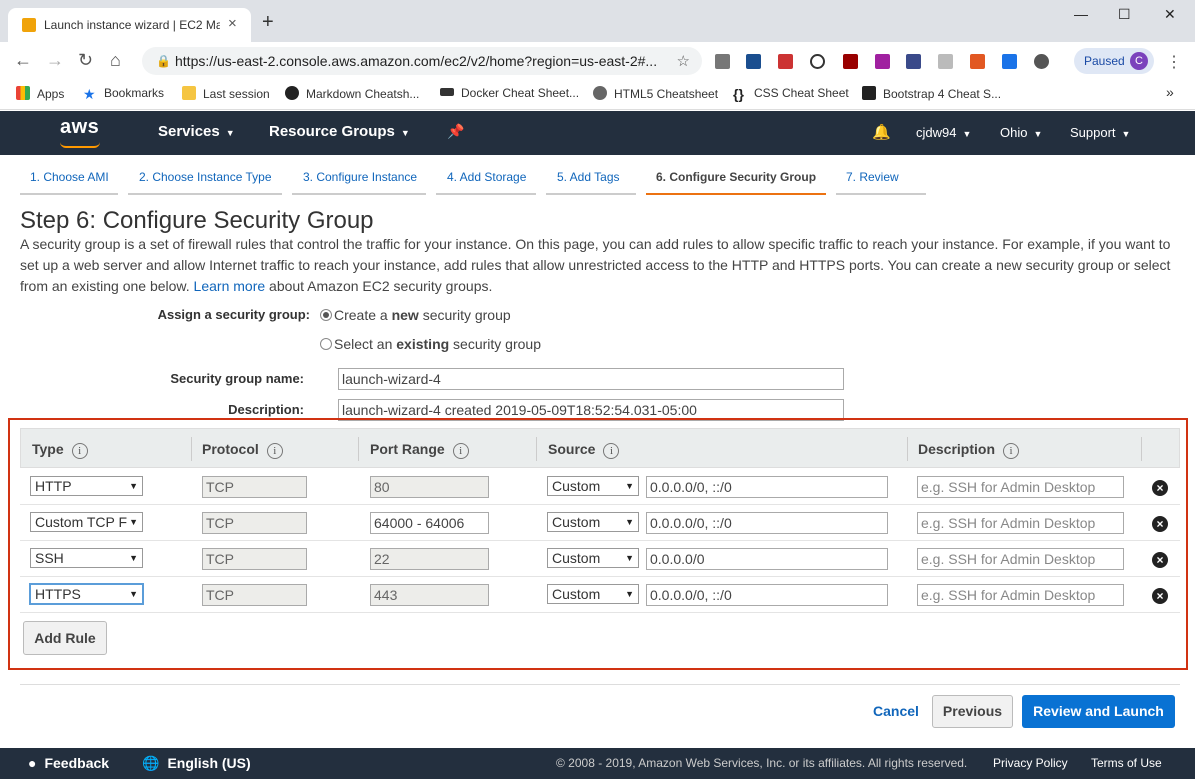 This screenshot has height=779, width=1195. What do you see at coordinates (123, 94) in the screenshot?
I see `bookmark-bookmarks: ★ Bookmarks` at bounding box center [123, 94].